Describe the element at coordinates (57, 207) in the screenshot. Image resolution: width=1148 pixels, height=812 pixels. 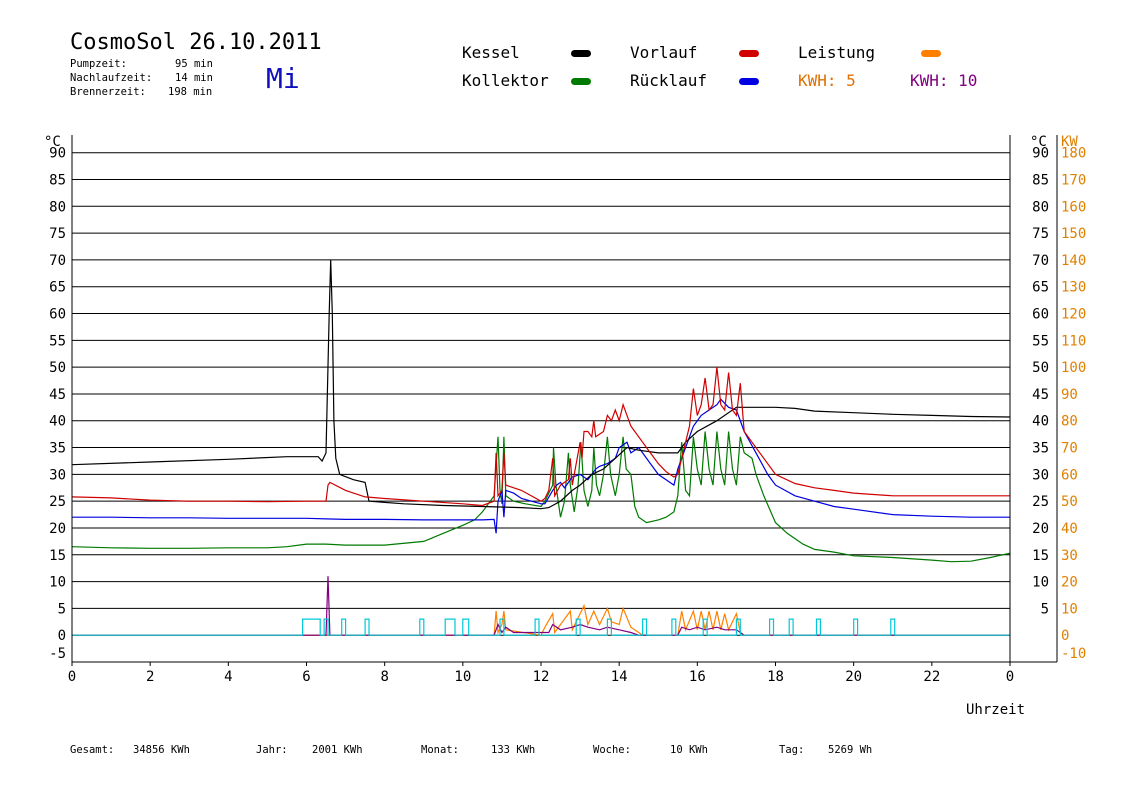
I see `y-tick-label-left: 80` at that location.